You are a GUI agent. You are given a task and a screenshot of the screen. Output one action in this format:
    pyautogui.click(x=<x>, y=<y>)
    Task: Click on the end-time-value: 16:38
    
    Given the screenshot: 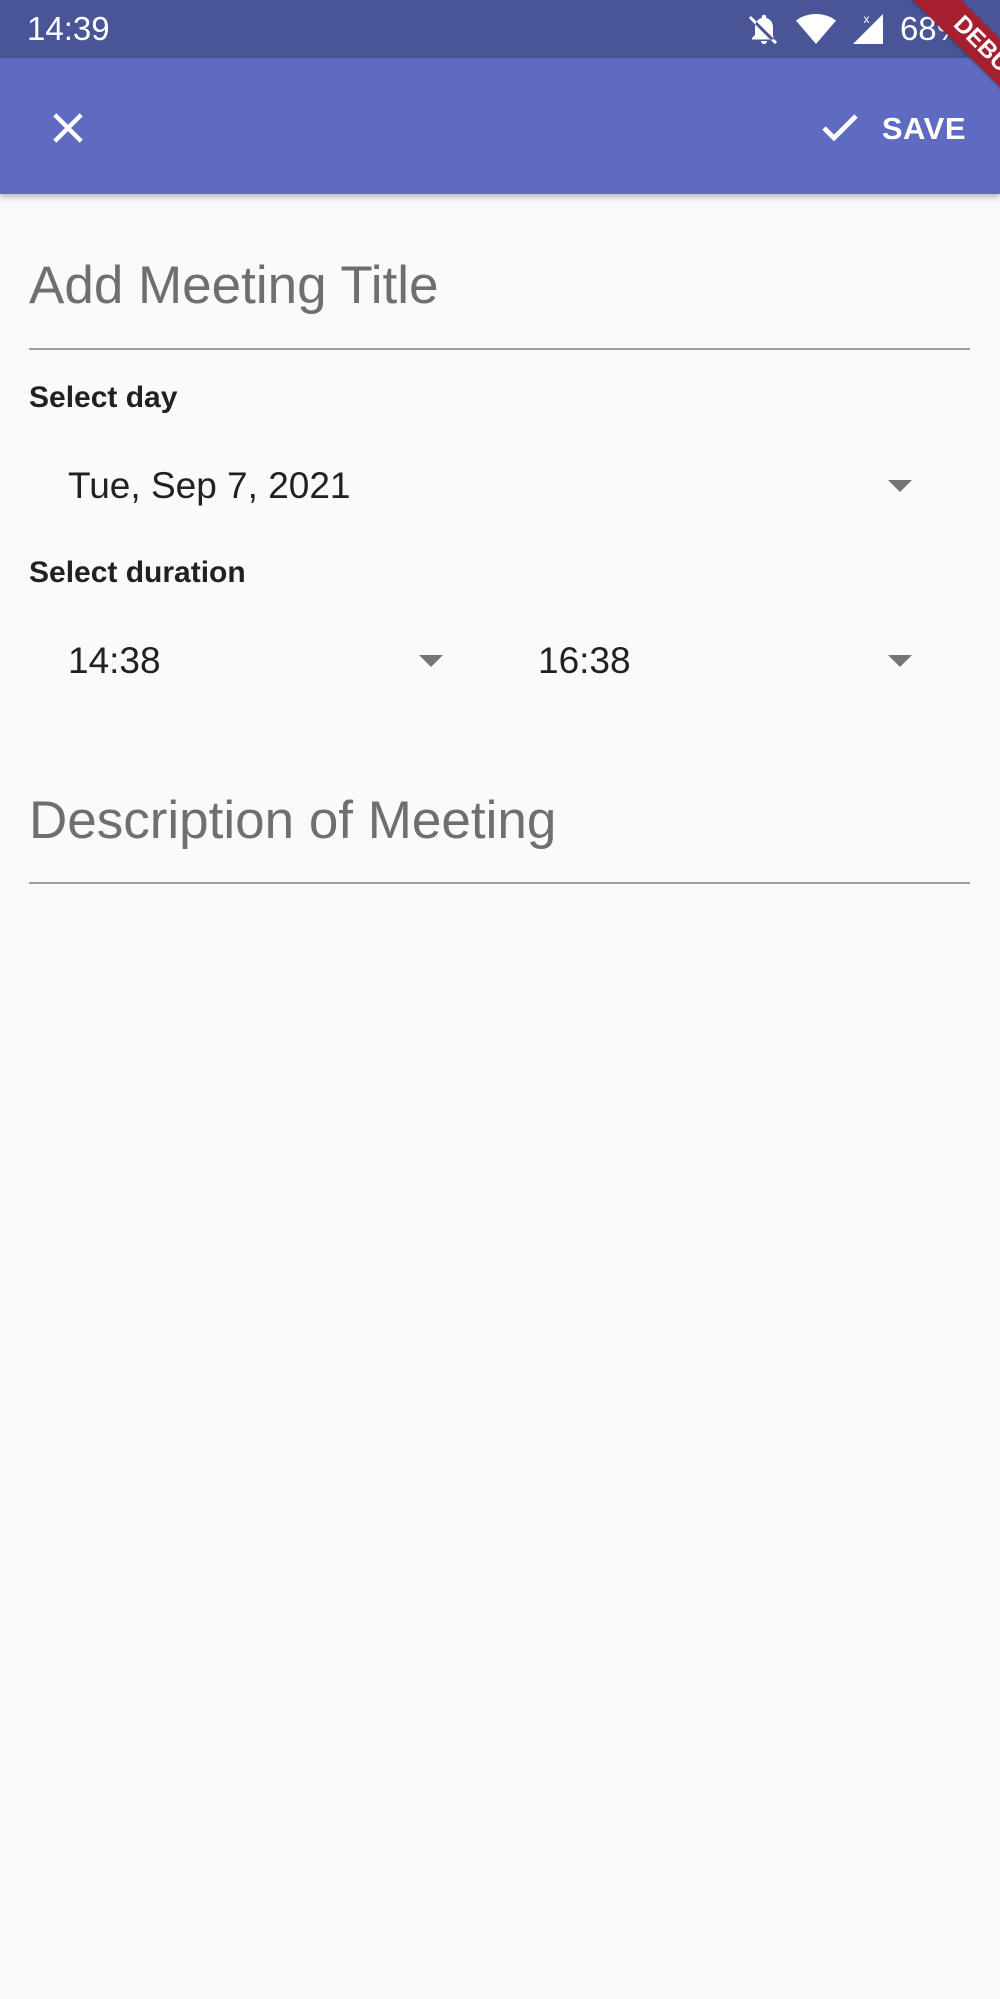 What is the action you would take?
    pyautogui.click(x=584, y=660)
    